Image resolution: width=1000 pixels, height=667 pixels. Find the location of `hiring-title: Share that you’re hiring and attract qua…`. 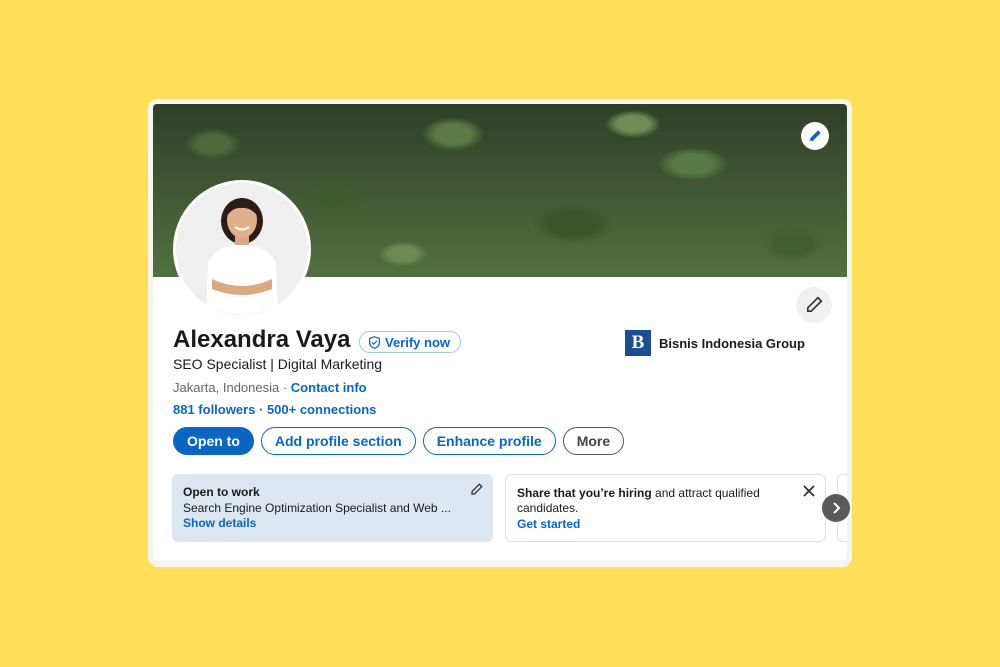

hiring-title: Share that you’re hiring and attract qua… is located at coordinates (665, 501).